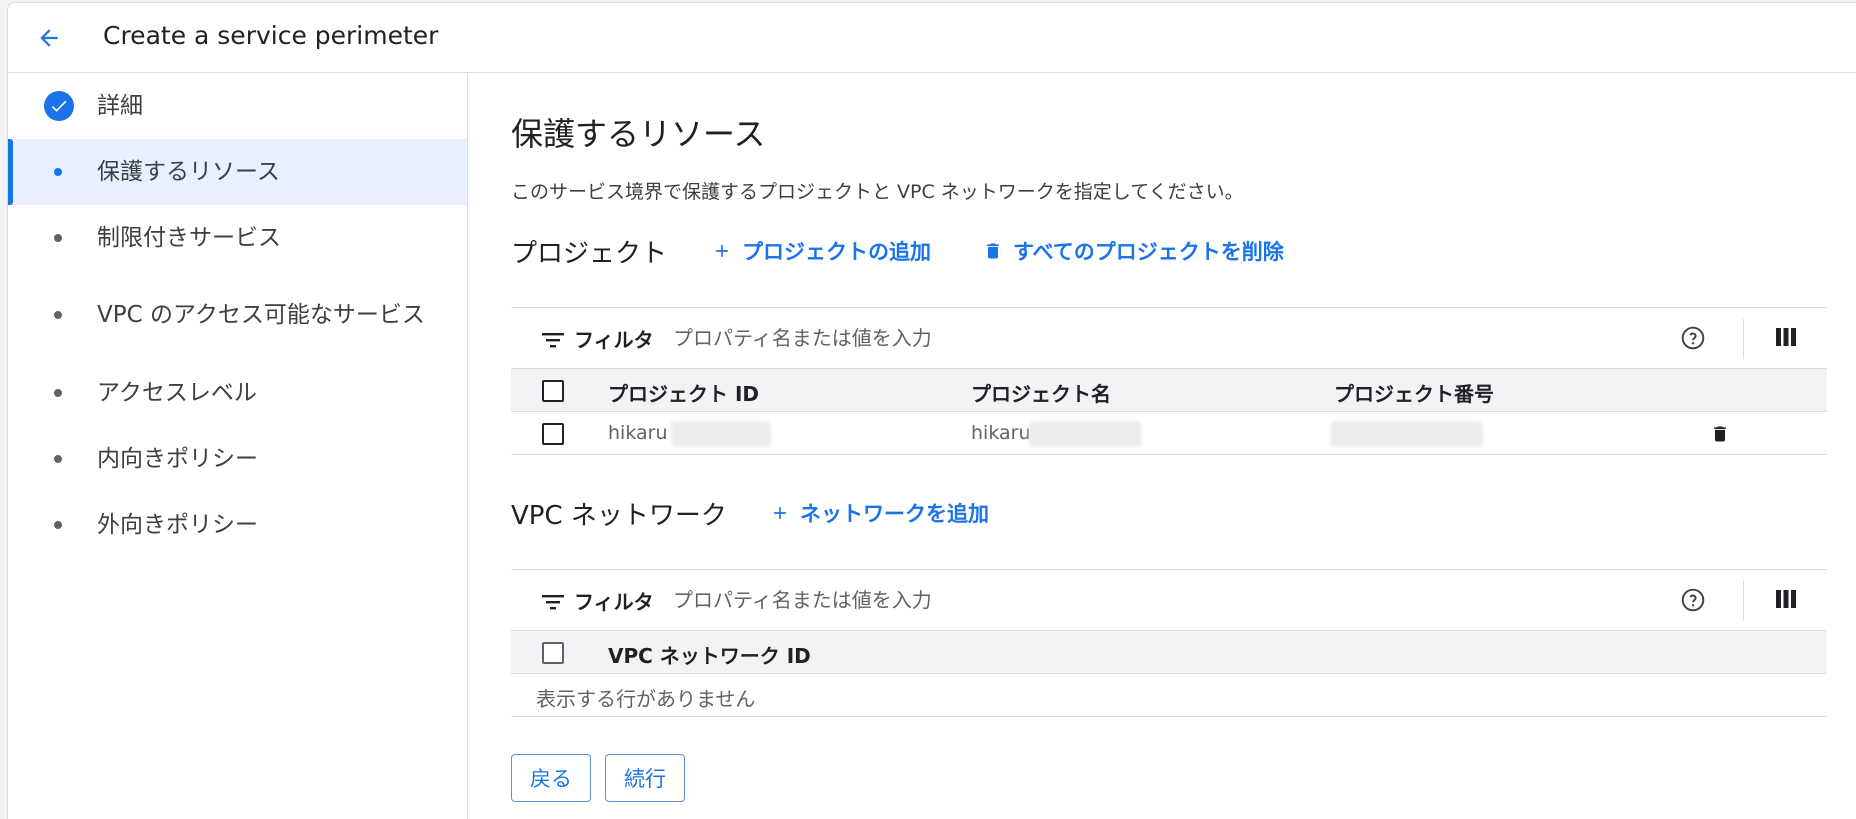  I want to click on remove-all-projects-button: すべてのプロジェクトを削除, so click(1133, 251).